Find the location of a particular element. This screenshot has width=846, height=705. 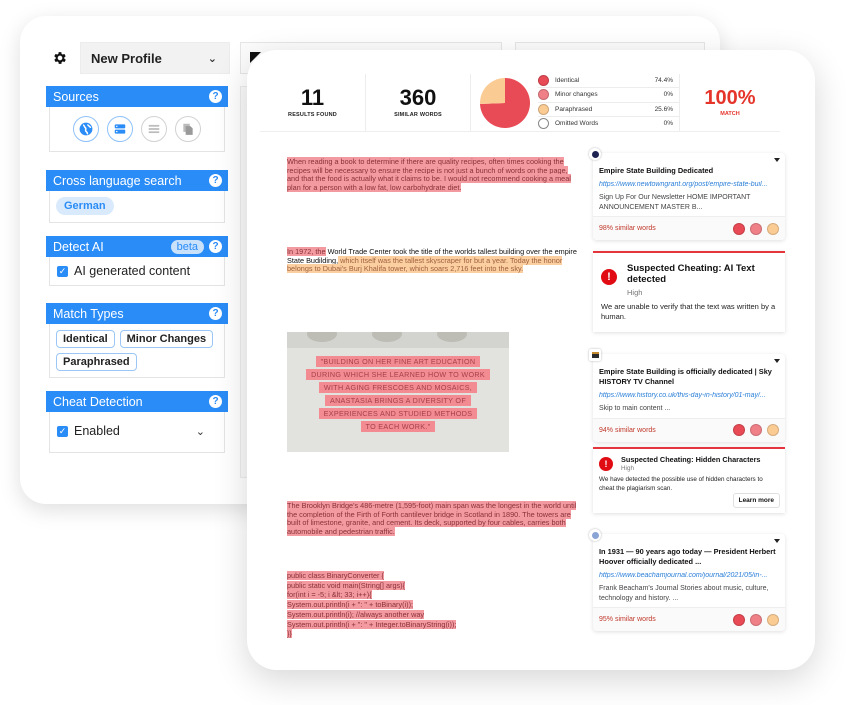

detect-ai-header: Detect AI beta ? is located at coordinates (137, 246).